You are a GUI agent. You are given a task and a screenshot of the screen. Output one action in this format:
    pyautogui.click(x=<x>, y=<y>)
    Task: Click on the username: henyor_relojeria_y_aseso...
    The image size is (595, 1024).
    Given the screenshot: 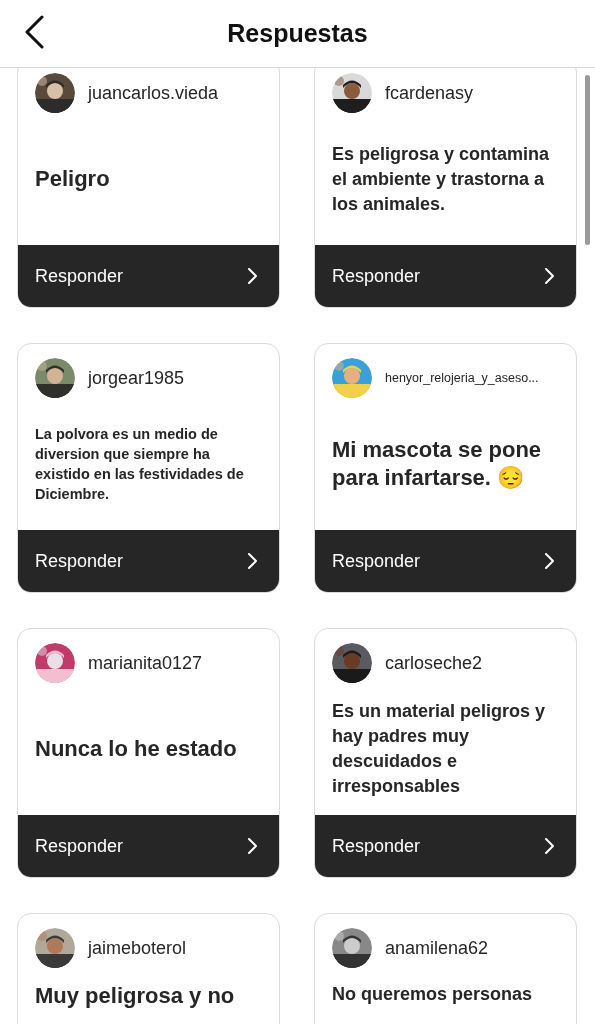 What is the action you would take?
    pyautogui.click(x=462, y=378)
    